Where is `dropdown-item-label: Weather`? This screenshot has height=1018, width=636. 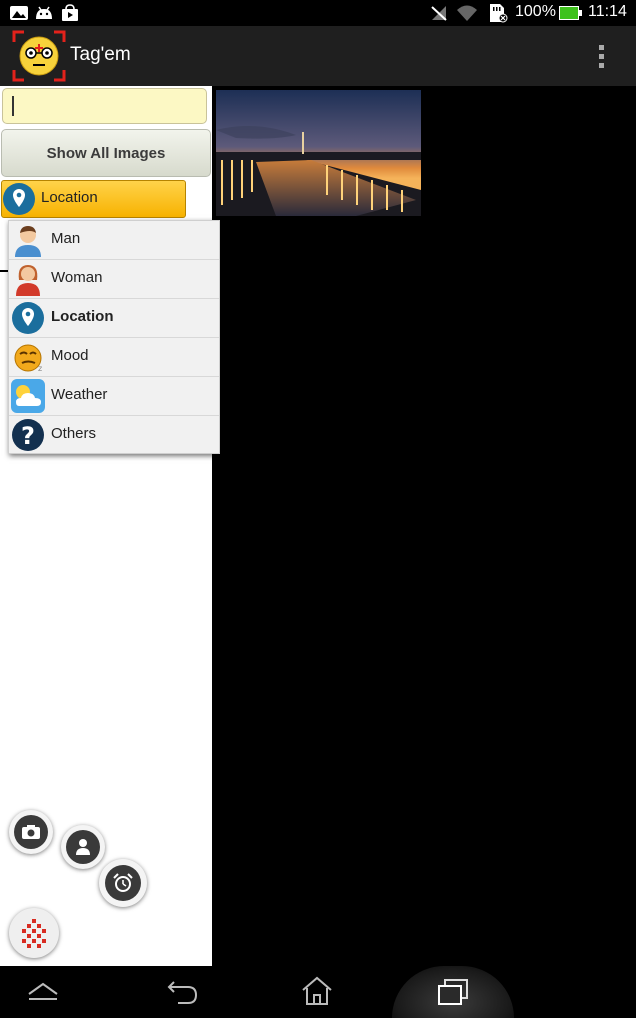
dropdown-item-label: Weather is located at coordinates (79, 394).